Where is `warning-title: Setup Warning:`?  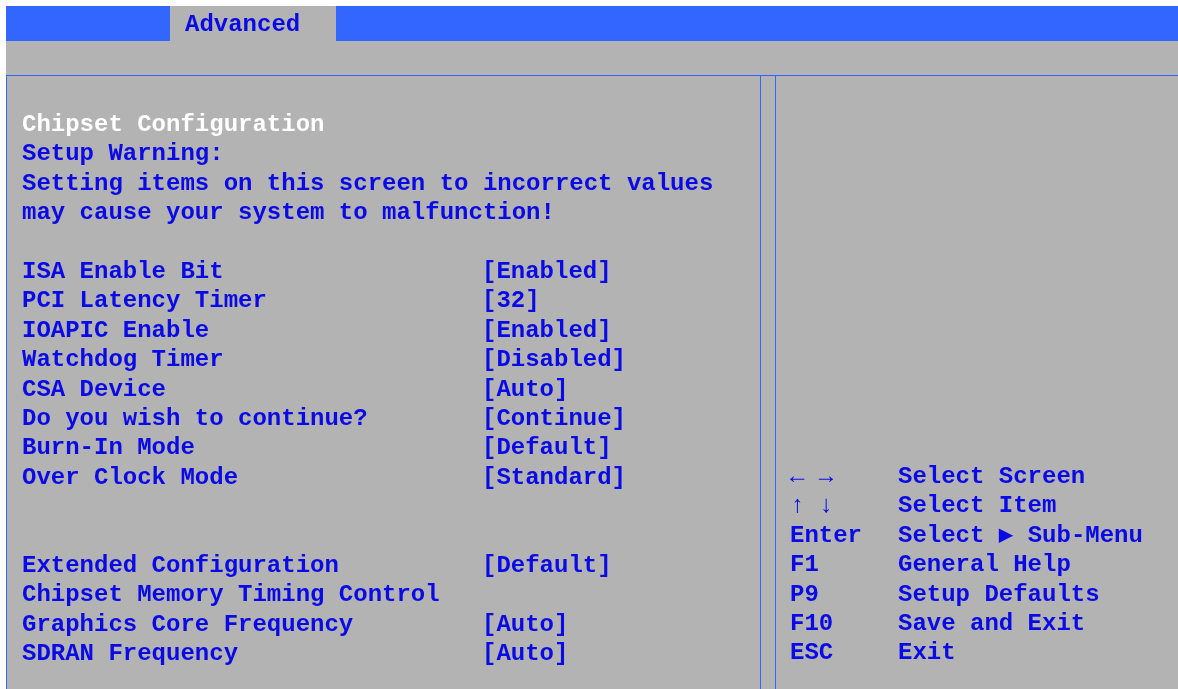 warning-title: Setup Warning: is located at coordinates (123, 154).